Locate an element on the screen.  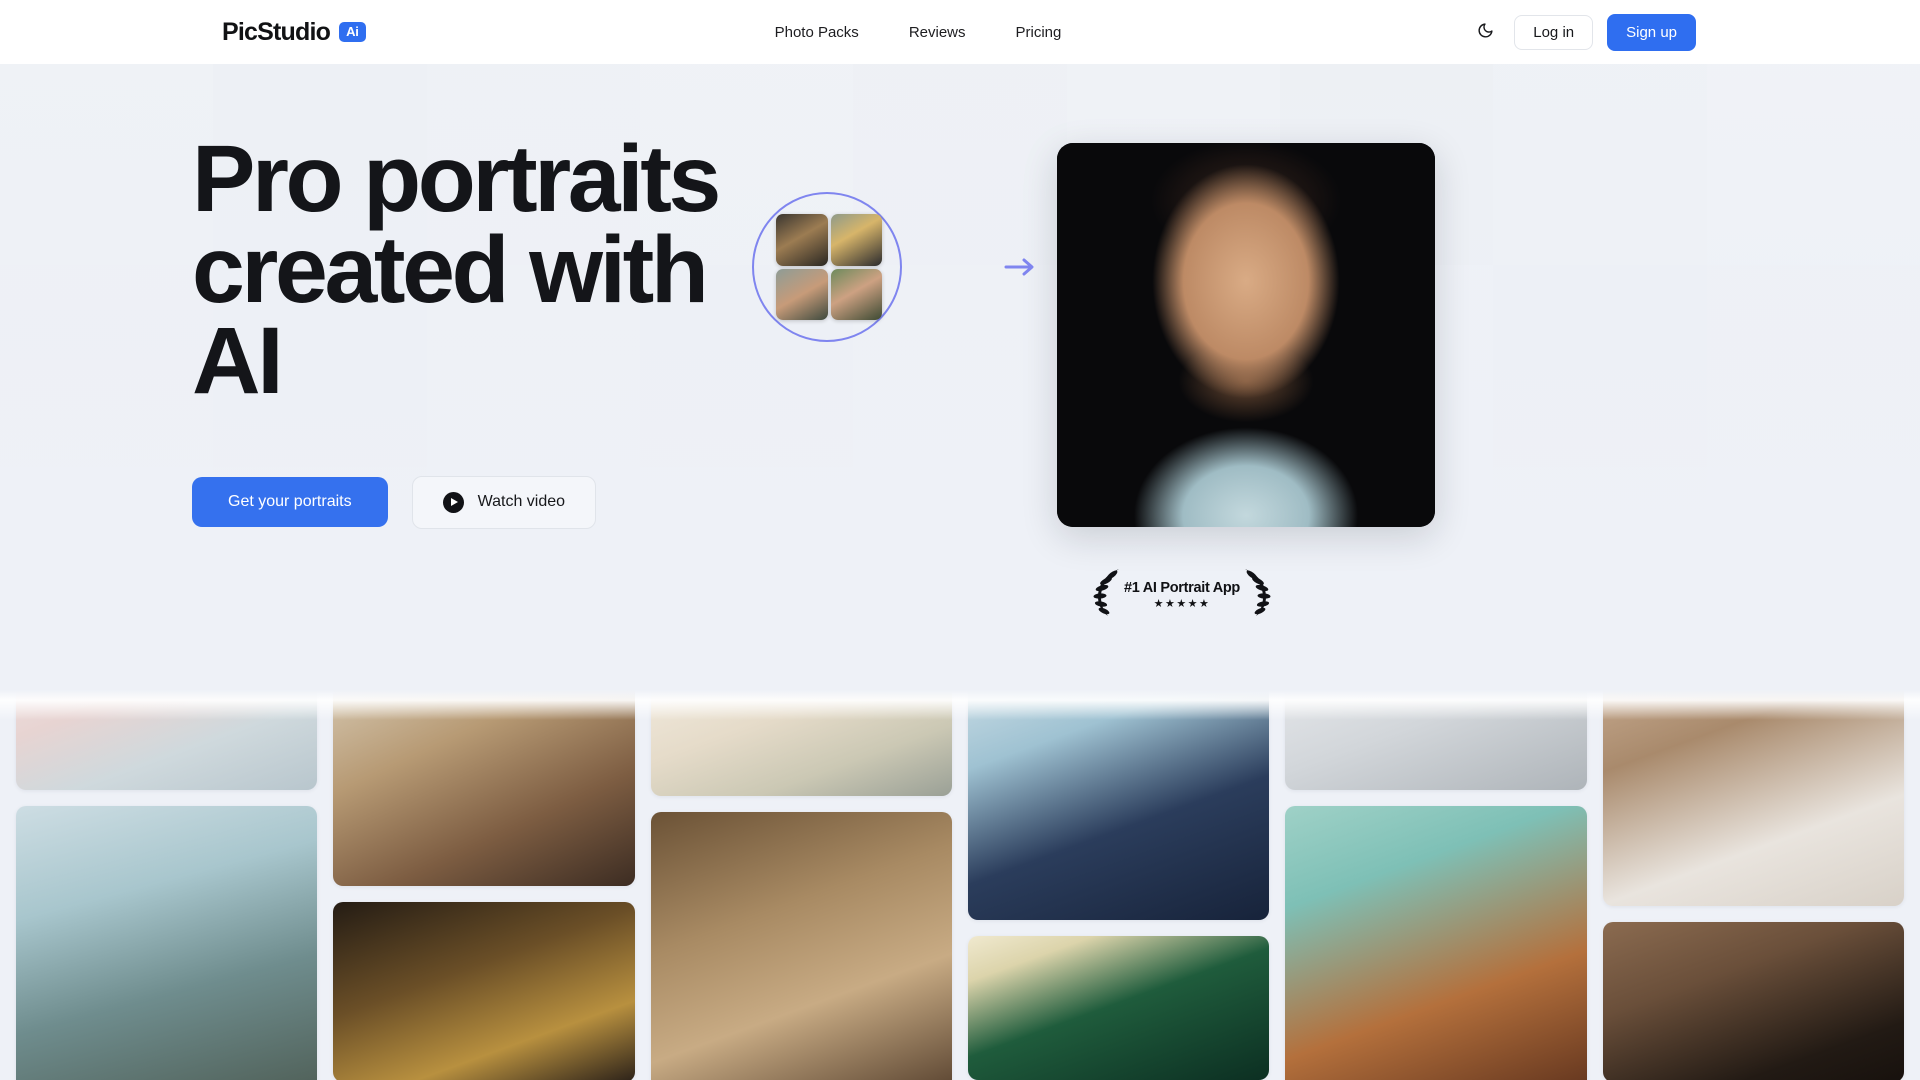
brand-ai-badge: Ai is located at coordinates (352, 32).